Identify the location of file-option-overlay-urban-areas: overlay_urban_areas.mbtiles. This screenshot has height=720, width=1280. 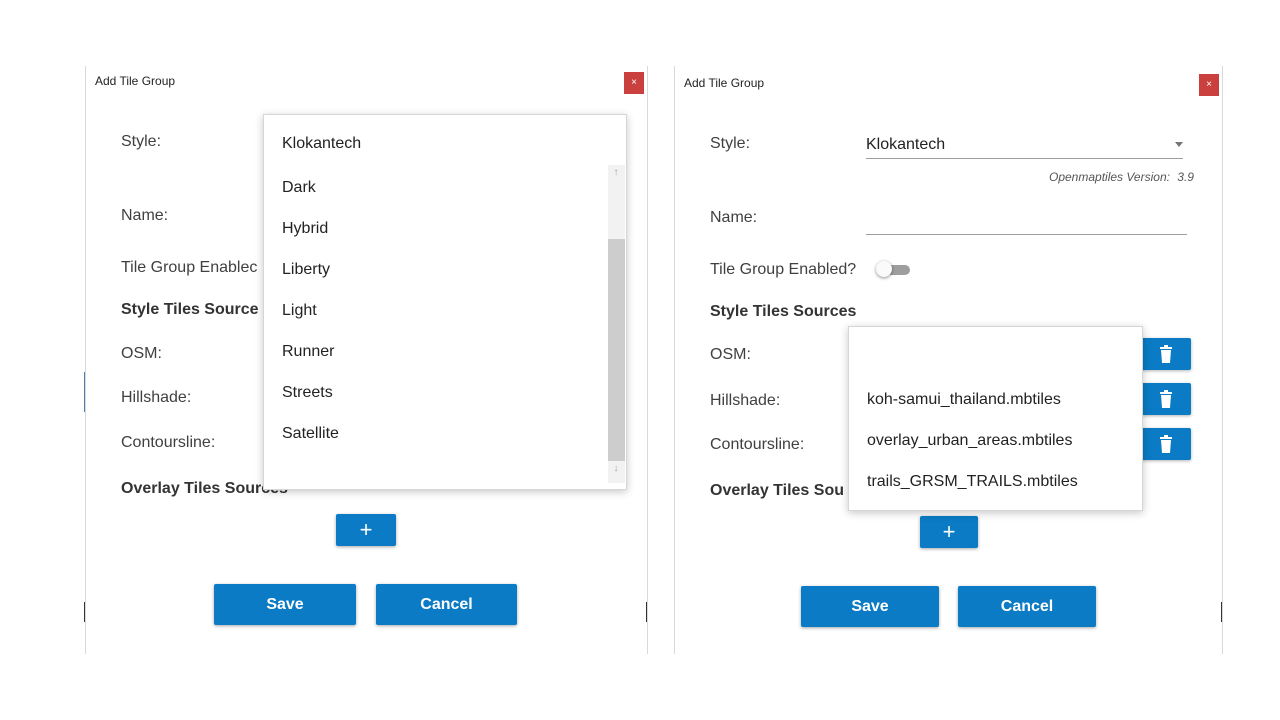
(969, 441).